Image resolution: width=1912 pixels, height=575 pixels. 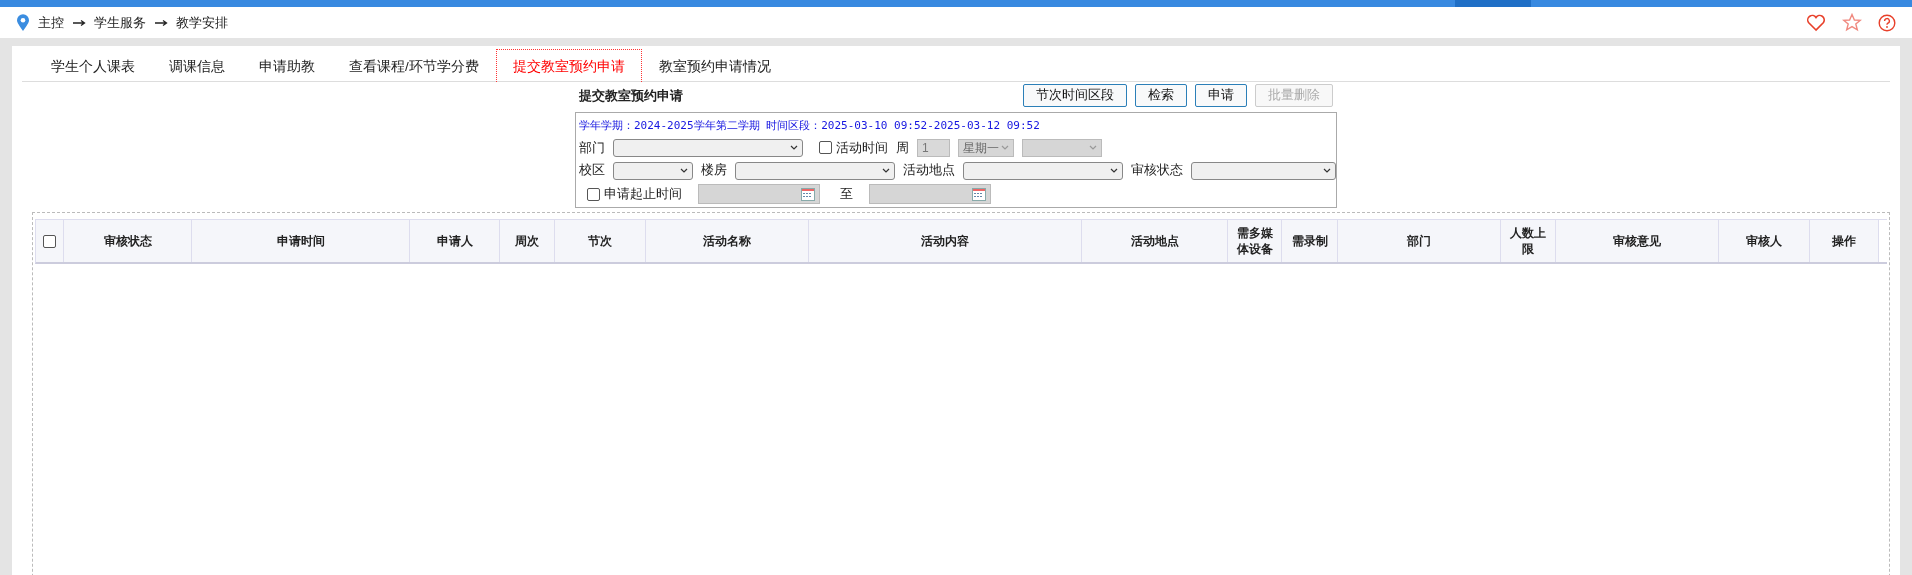 What do you see at coordinates (631, 95) in the screenshot?
I see `form-title: 提交教室预约申请` at bounding box center [631, 95].